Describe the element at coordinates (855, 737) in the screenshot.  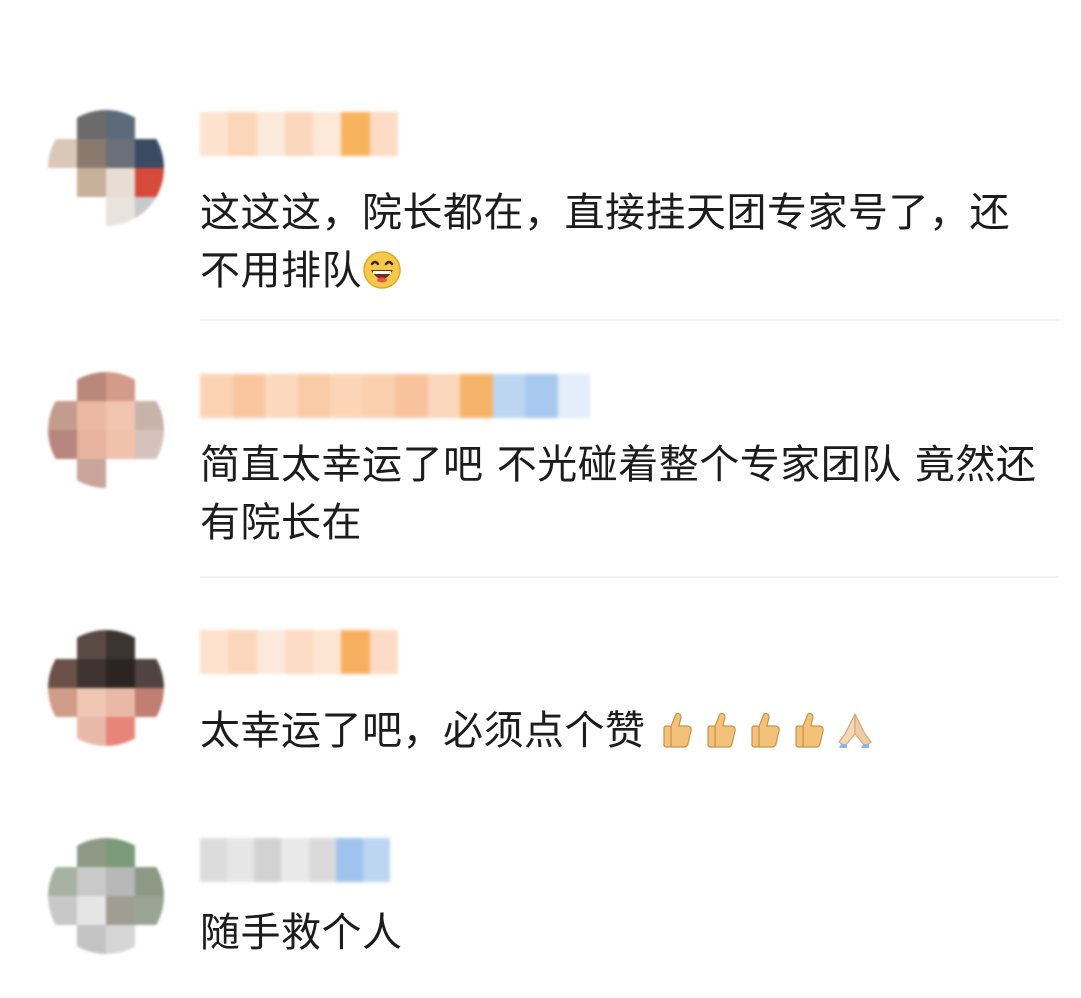
I see `folded-hands-icon` at that location.